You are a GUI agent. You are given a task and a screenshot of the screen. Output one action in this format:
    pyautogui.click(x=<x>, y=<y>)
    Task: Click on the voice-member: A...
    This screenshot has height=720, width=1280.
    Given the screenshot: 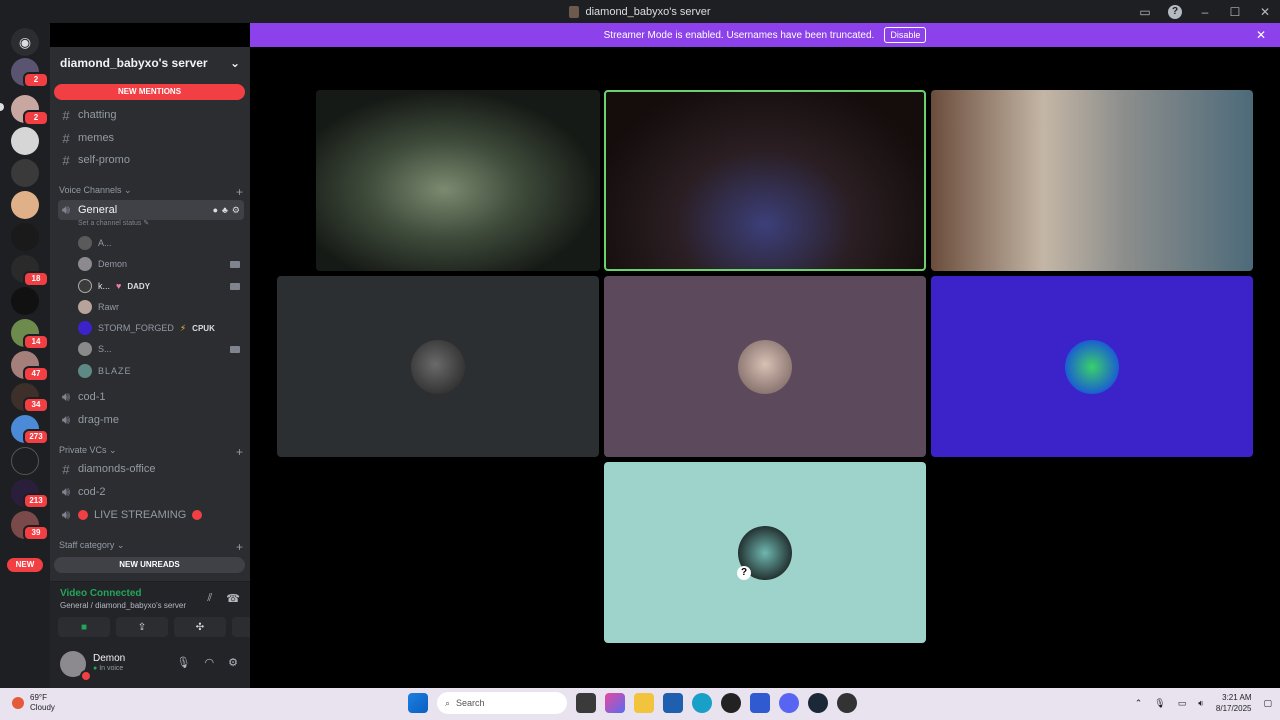 What is the action you would take?
    pyautogui.click(x=162, y=243)
    